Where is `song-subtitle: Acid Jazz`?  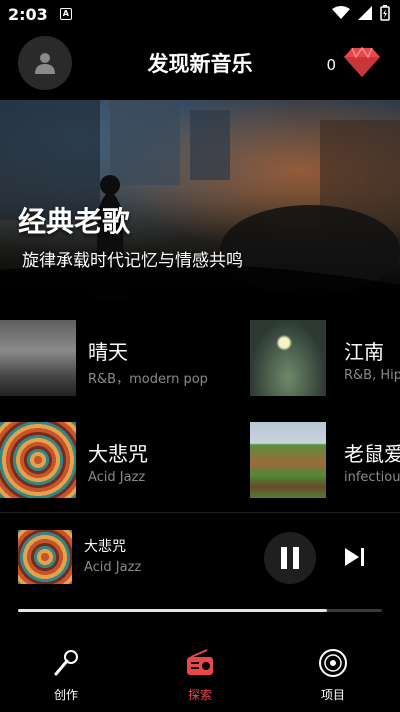
song-subtitle: Acid Jazz is located at coordinates (117, 477).